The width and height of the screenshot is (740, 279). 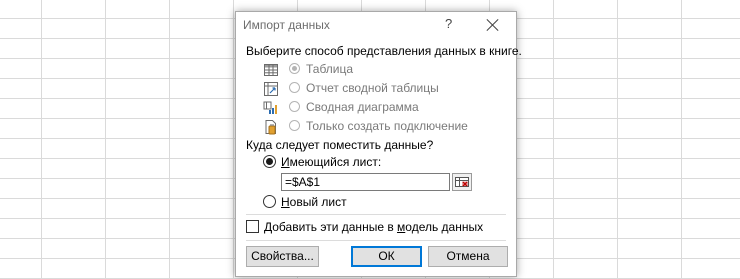 I want to click on option-pivot-table-radio, so click(x=294, y=87).